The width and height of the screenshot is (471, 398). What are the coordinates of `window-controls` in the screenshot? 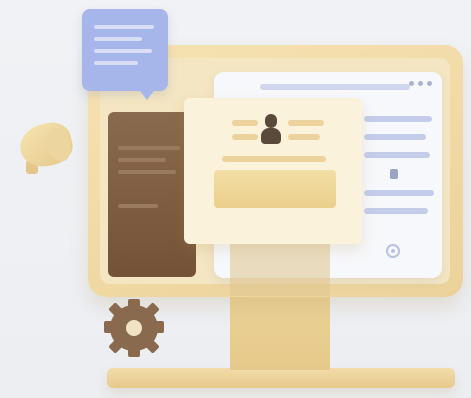 It's located at (420, 83).